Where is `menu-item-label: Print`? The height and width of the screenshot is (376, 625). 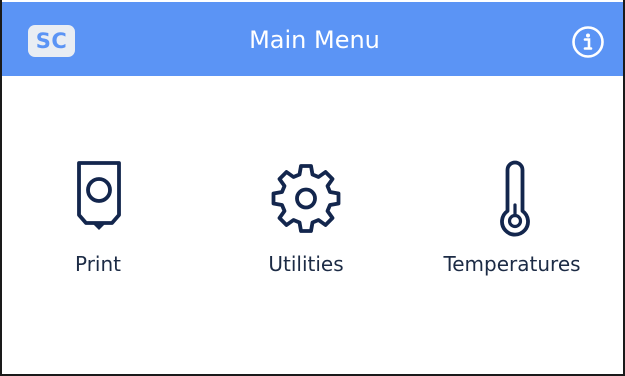
menu-item-label: Print is located at coordinates (97, 264).